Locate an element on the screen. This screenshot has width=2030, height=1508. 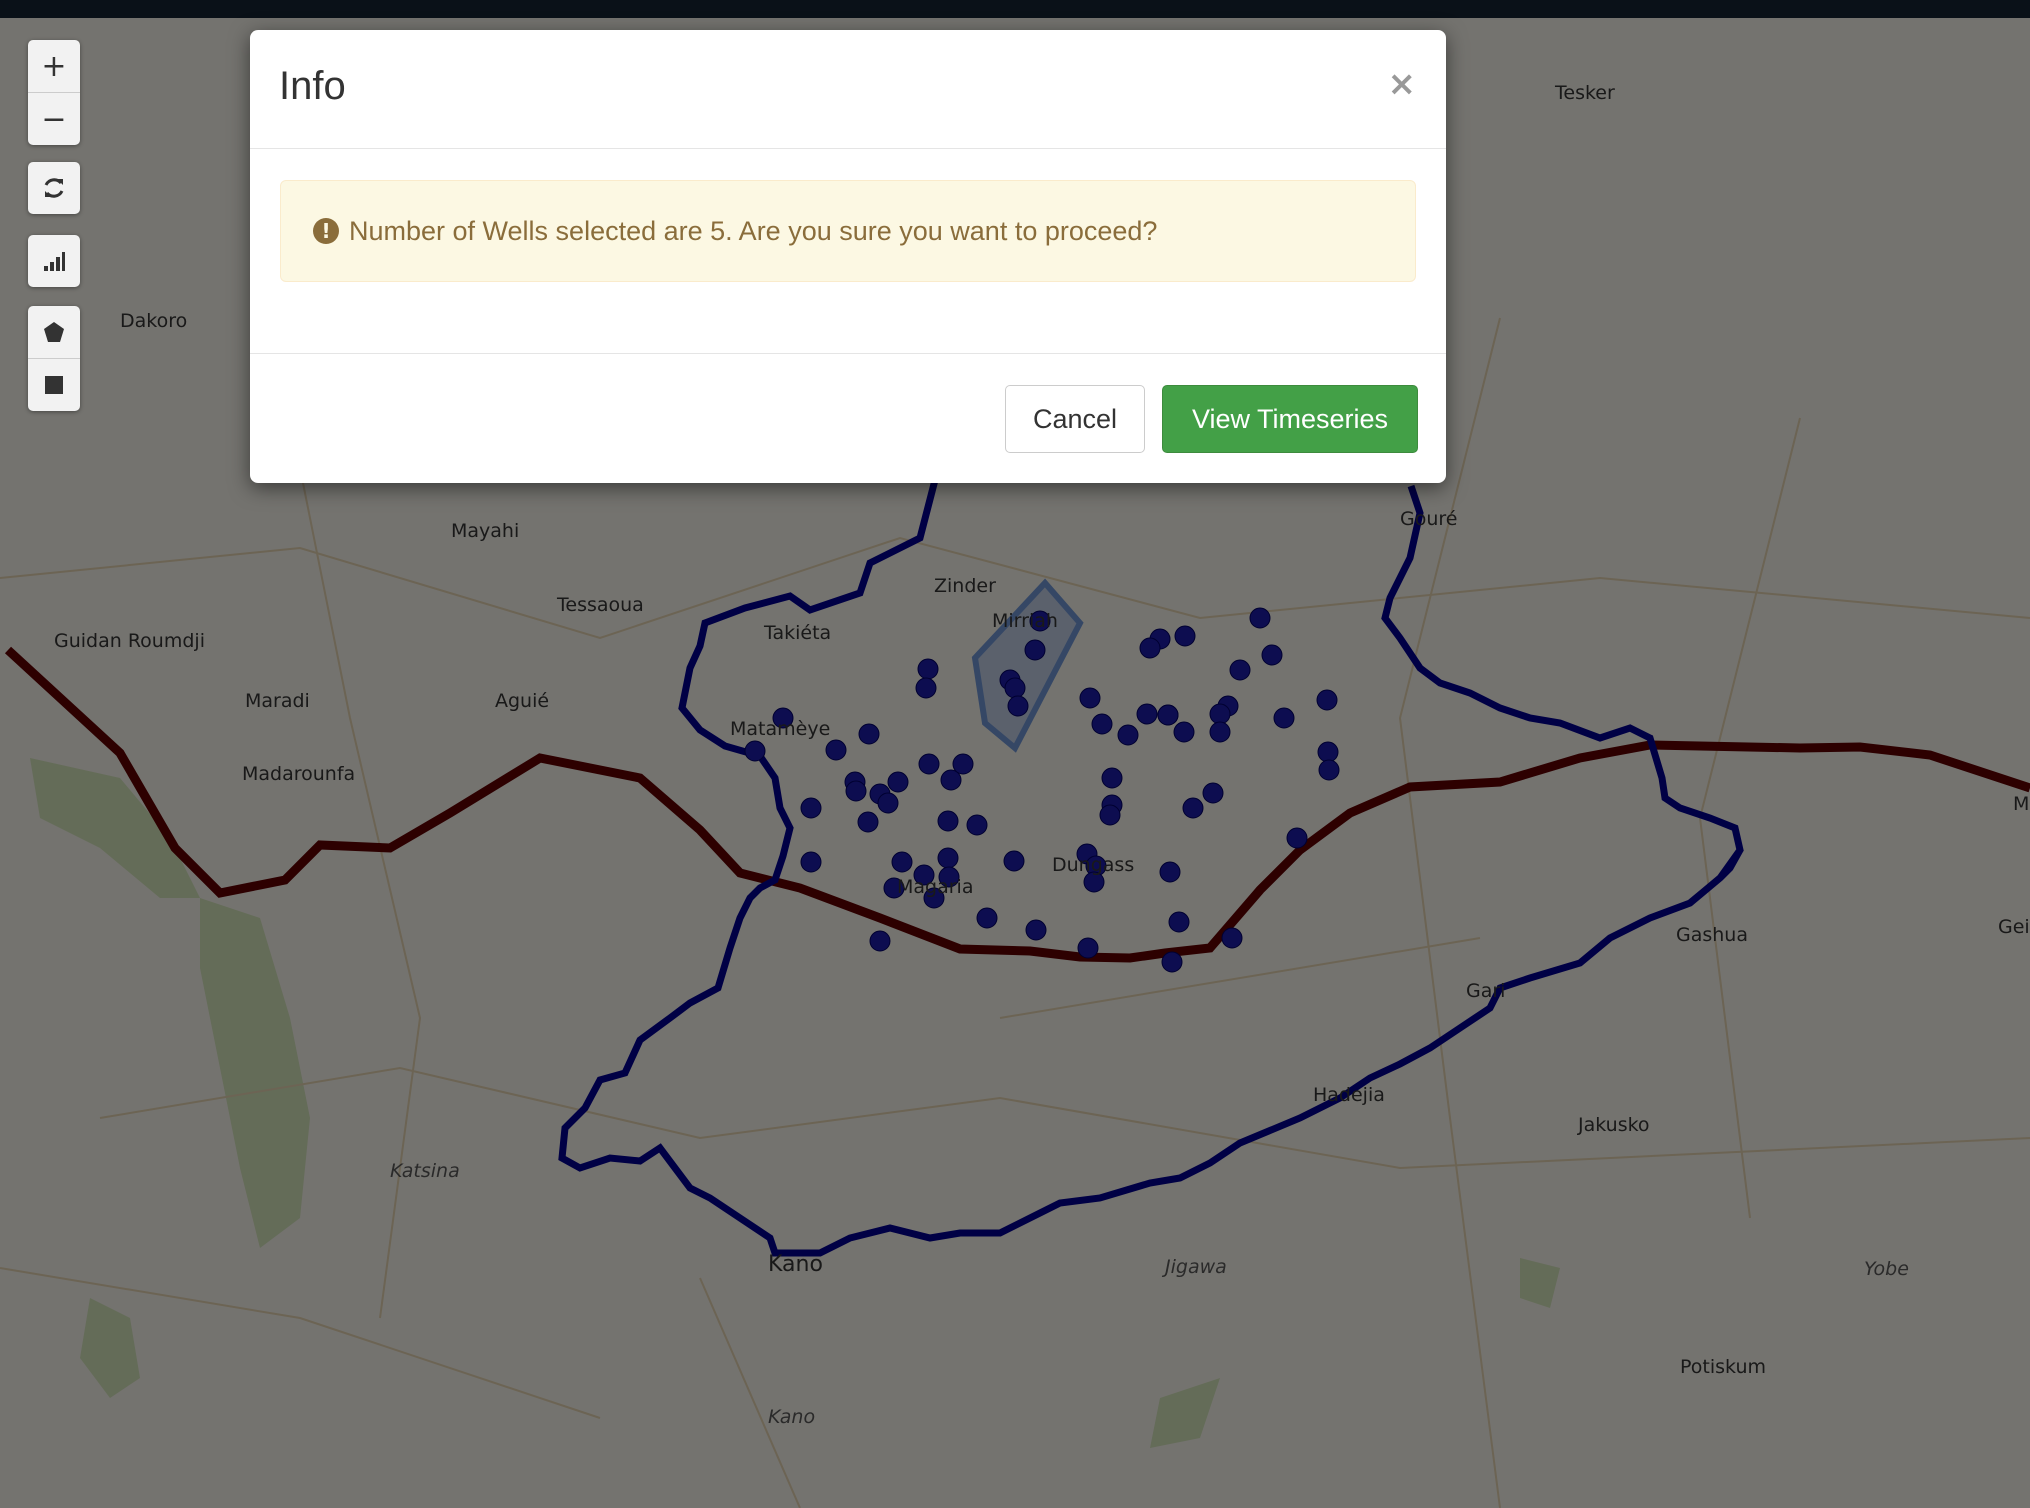
modal-header: Info × is located at coordinates (848, 89).